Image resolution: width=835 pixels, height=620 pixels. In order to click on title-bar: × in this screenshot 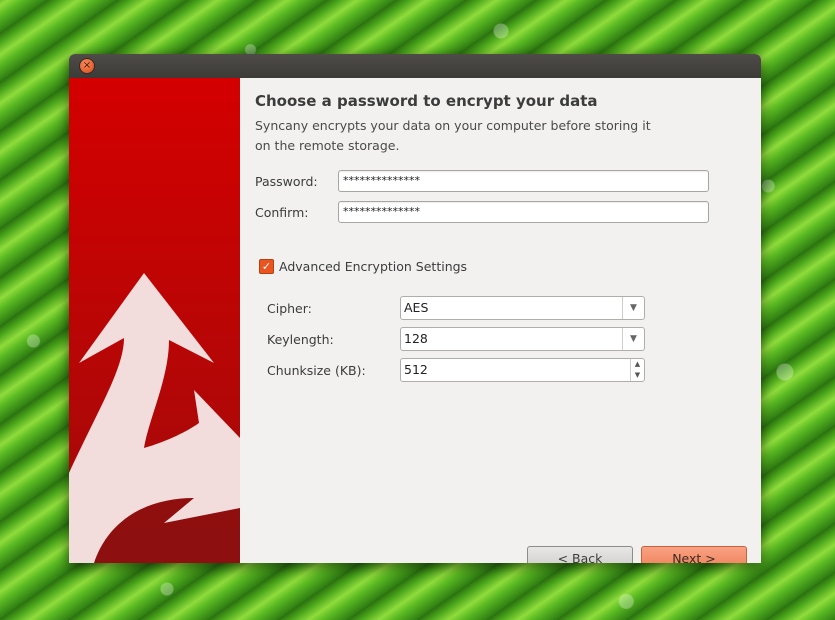, I will do `click(415, 66)`.